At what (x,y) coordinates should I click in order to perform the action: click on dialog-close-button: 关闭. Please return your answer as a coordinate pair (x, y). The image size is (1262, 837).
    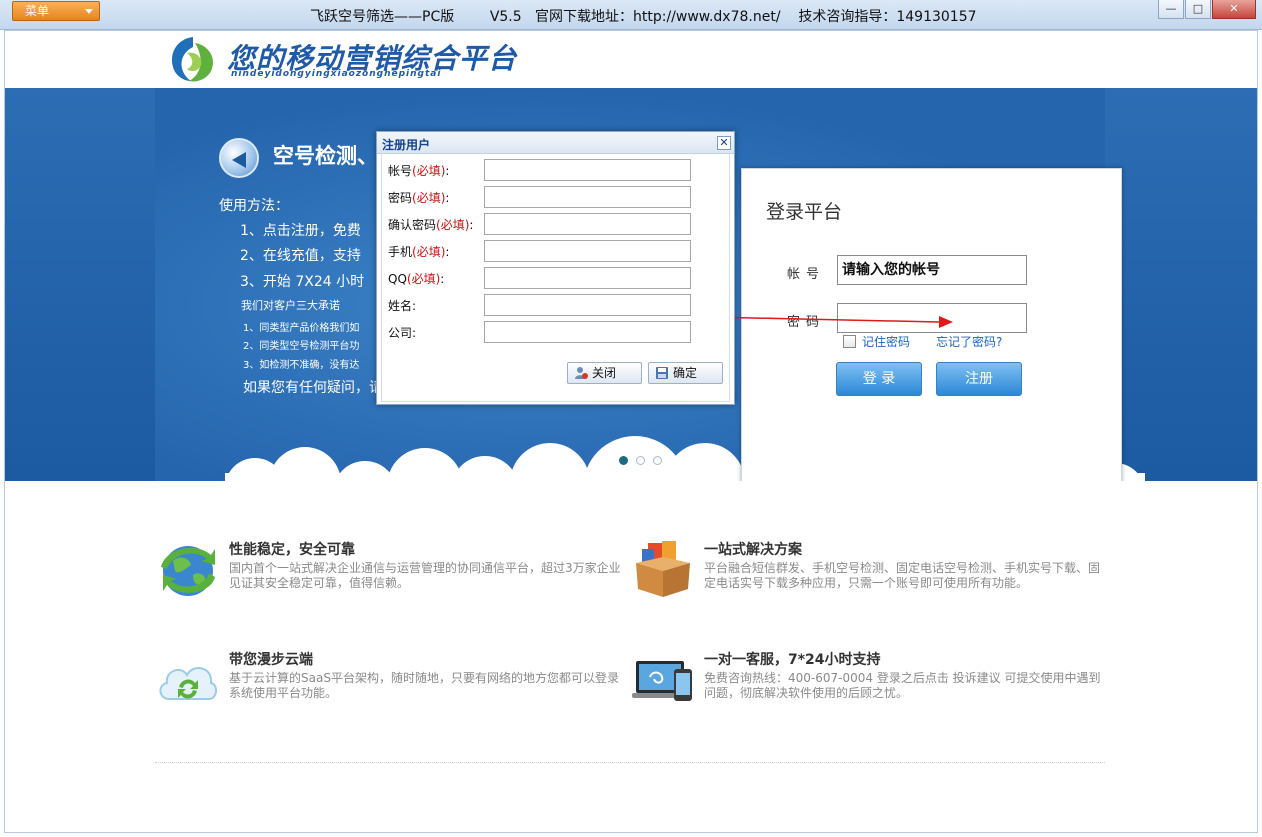
    Looking at the image, I should click on (604, 373).